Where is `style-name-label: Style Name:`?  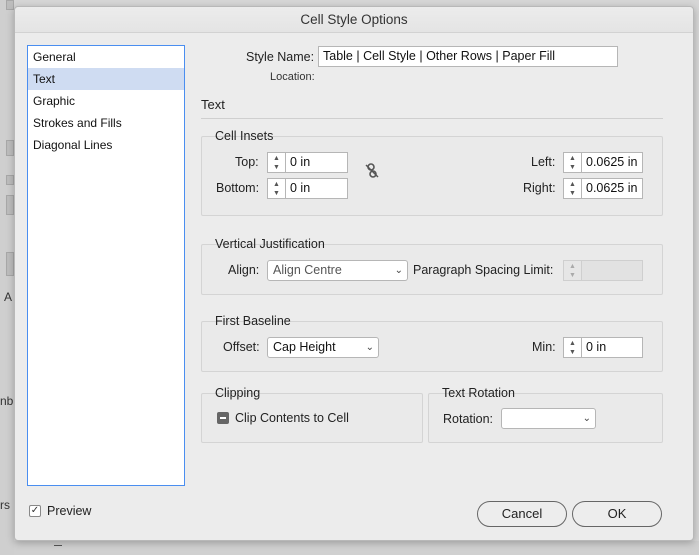 style-name-label: Style Name: is located at coordinates (280, 57).